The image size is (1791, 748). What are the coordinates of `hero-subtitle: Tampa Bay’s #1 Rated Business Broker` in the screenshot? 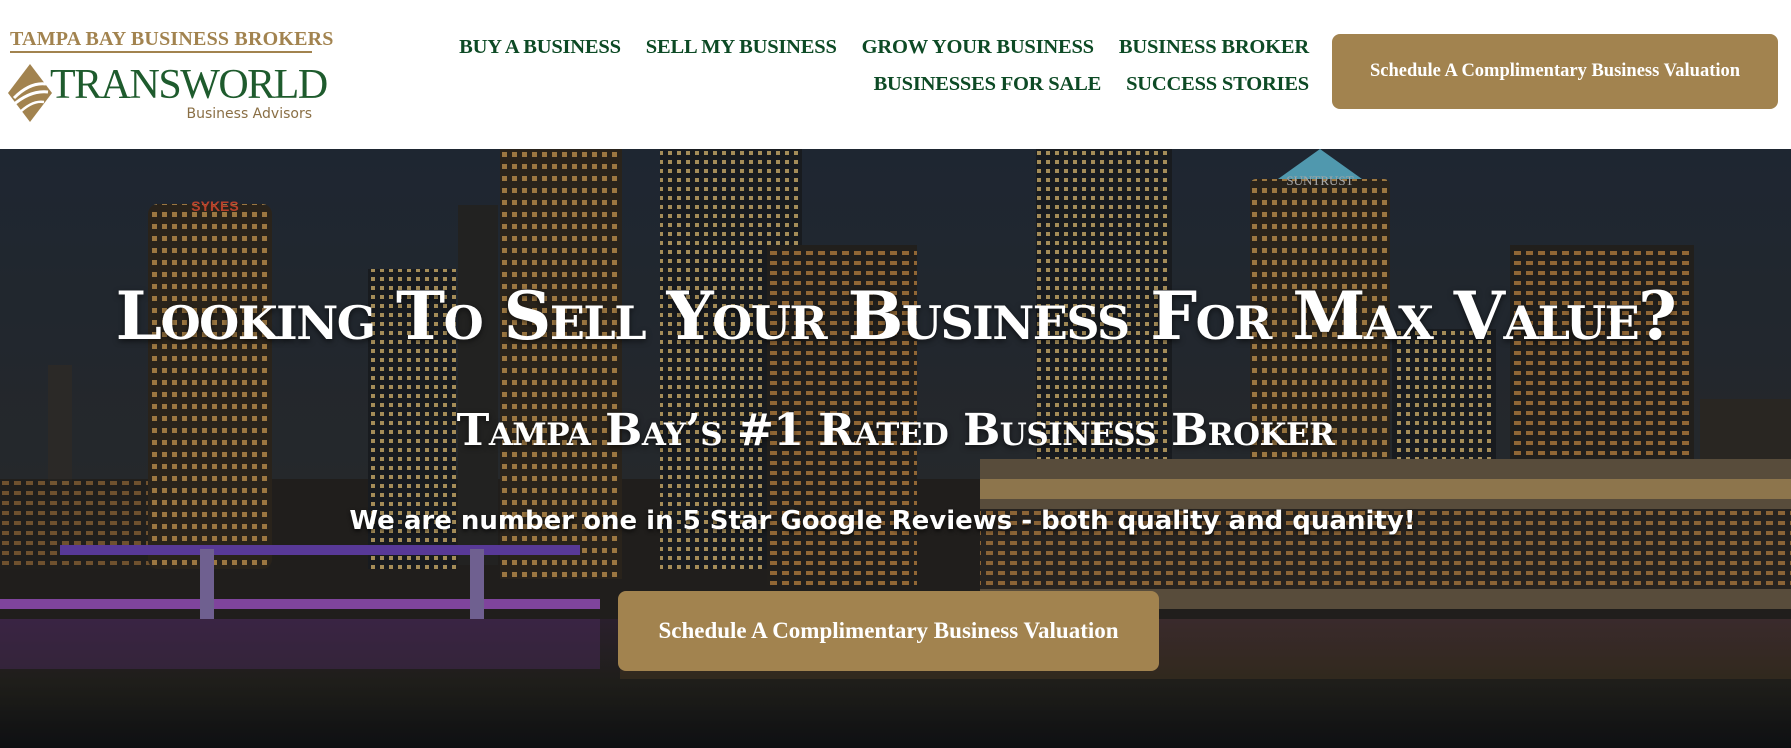 It's located at (895, 430).